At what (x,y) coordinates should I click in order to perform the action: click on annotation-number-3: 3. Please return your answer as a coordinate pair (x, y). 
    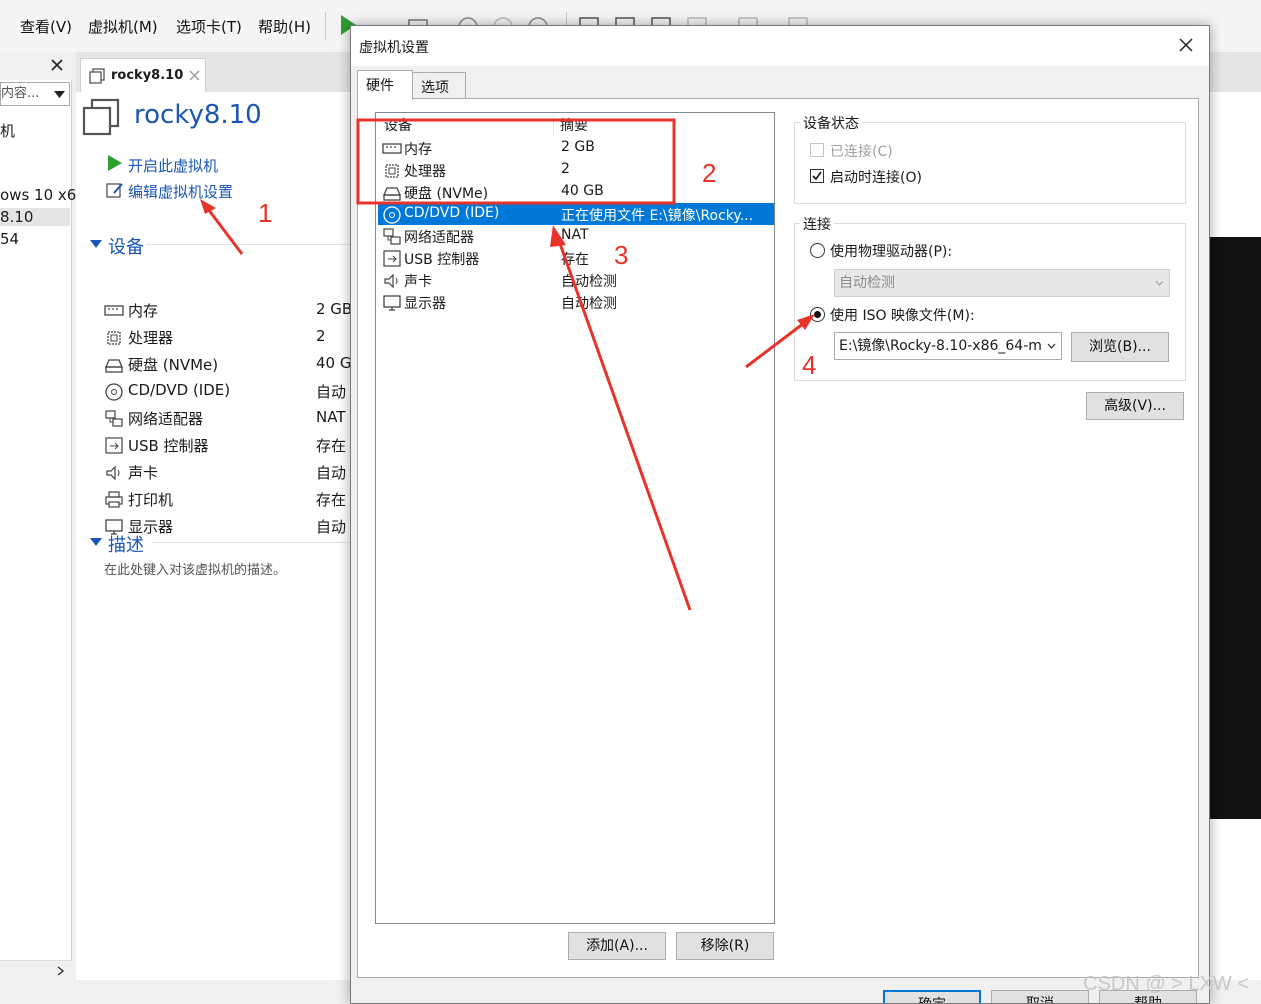
    Looking at the image, I should click on (621, 255).